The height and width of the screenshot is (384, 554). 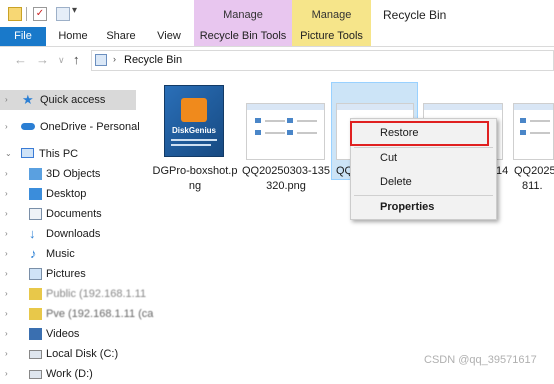 What do you see at coordinates (534, 179) in the screenshot?
I see `file-name-qq-811: QQ20250 811.` at bounding box center [534, 179].